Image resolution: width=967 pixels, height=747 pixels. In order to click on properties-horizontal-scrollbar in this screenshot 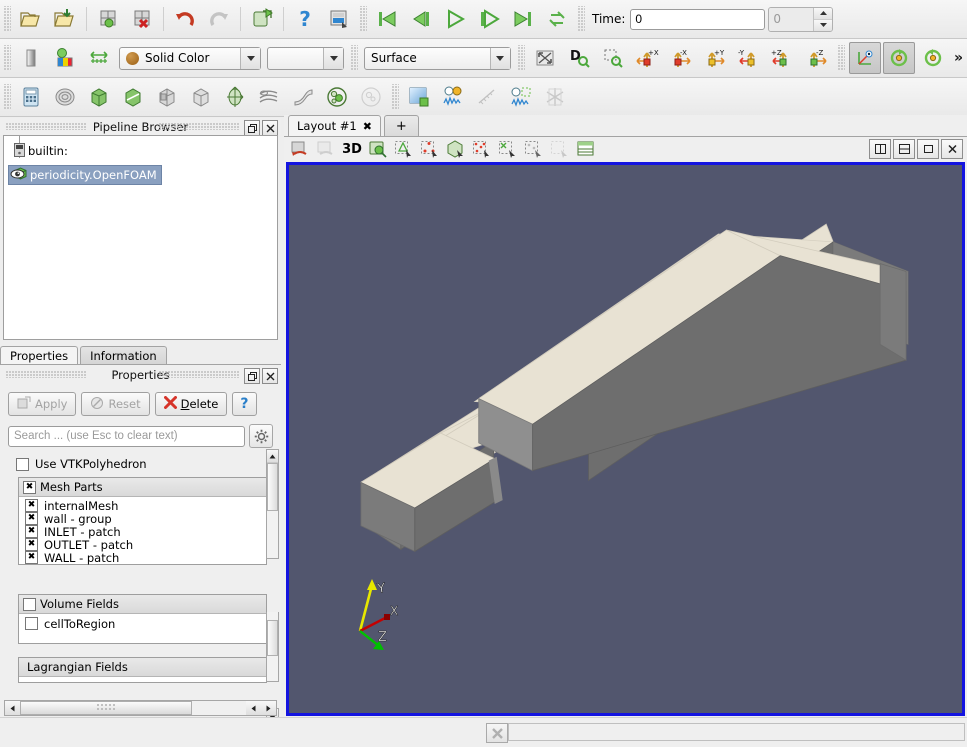, I will do `click(140, 708)`.